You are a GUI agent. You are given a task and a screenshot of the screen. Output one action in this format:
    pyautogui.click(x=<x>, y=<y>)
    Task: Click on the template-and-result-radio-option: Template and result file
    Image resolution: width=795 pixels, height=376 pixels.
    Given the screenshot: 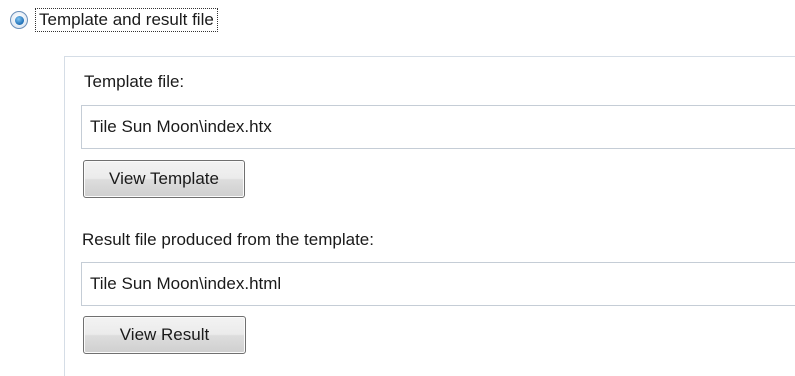 What is the action you would take?
    pyautogui.click(x=114, y=20)
    